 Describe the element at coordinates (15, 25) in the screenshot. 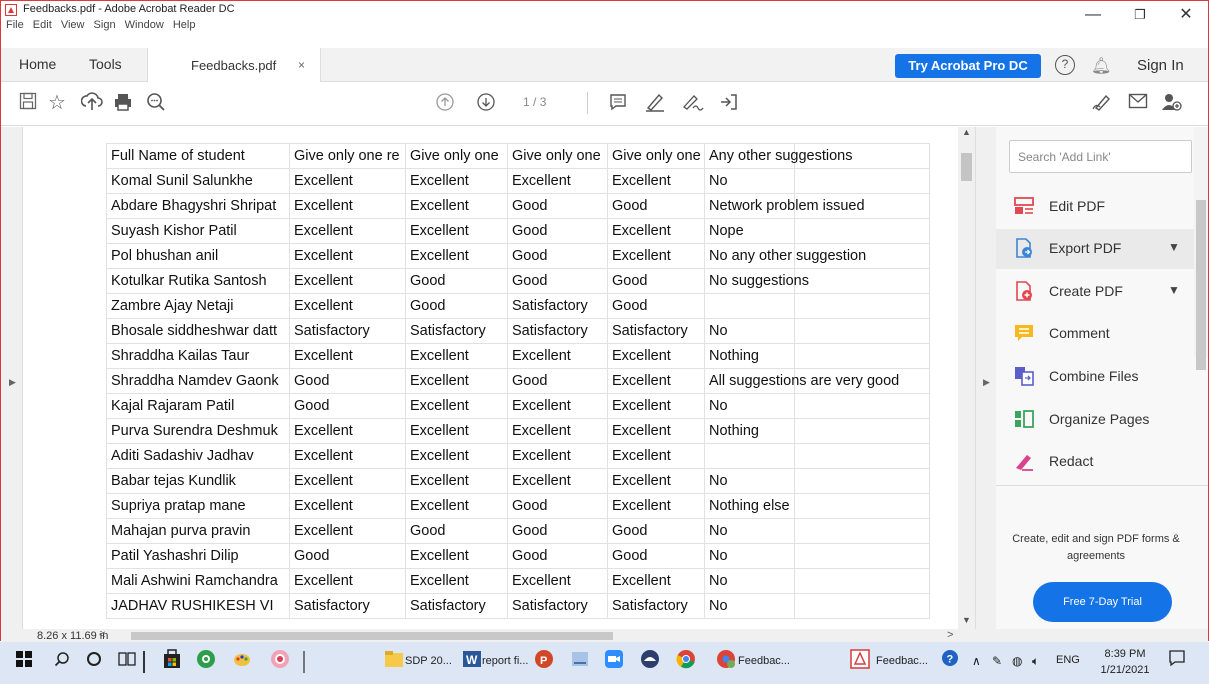

I see `menu-file: File` at that location.